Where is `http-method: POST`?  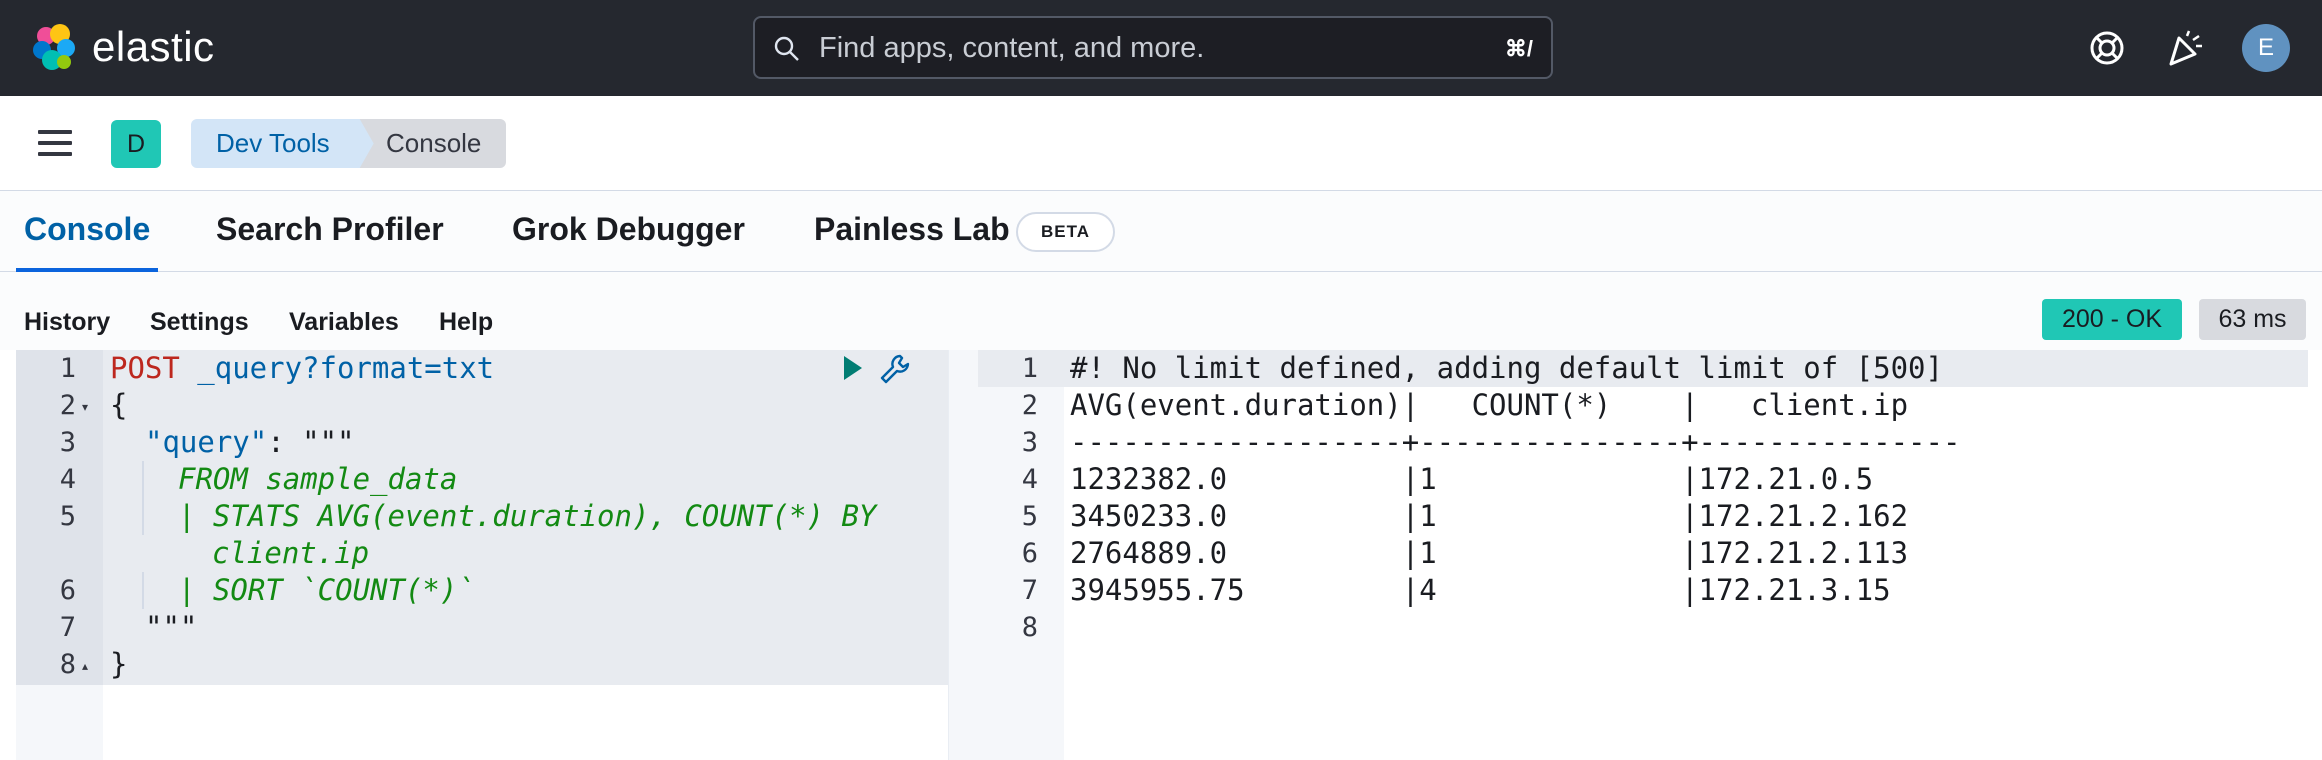 http-method: POST is located at coordinates (145, 368).